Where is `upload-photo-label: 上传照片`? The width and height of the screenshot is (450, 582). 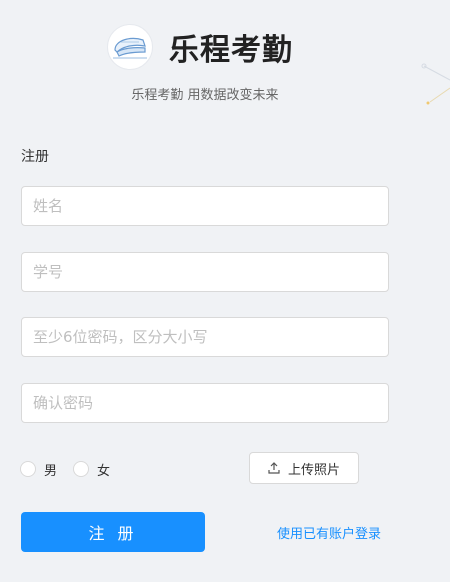 upload-photo-label: 上传照片 is located at coordinates (313, 470).